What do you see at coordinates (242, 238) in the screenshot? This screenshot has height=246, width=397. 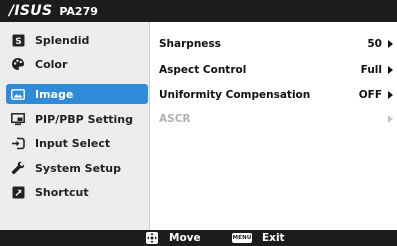 I see `menu-key-icon: MENU` at bounding box center [242, 238].